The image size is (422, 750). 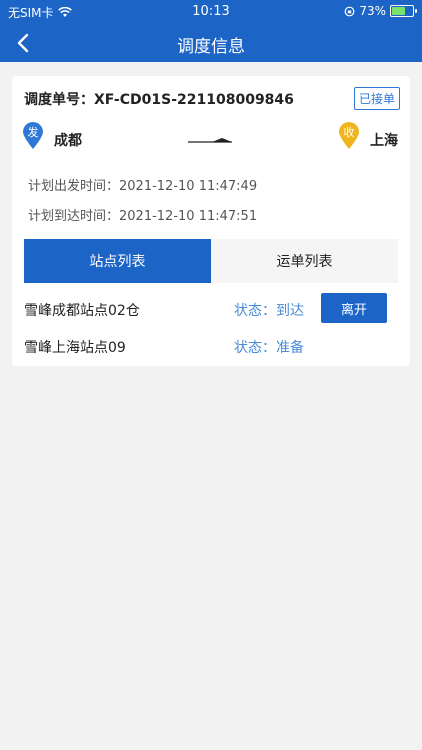 I want to click on origin-marker-text: 发, so click(x=33, y=132).